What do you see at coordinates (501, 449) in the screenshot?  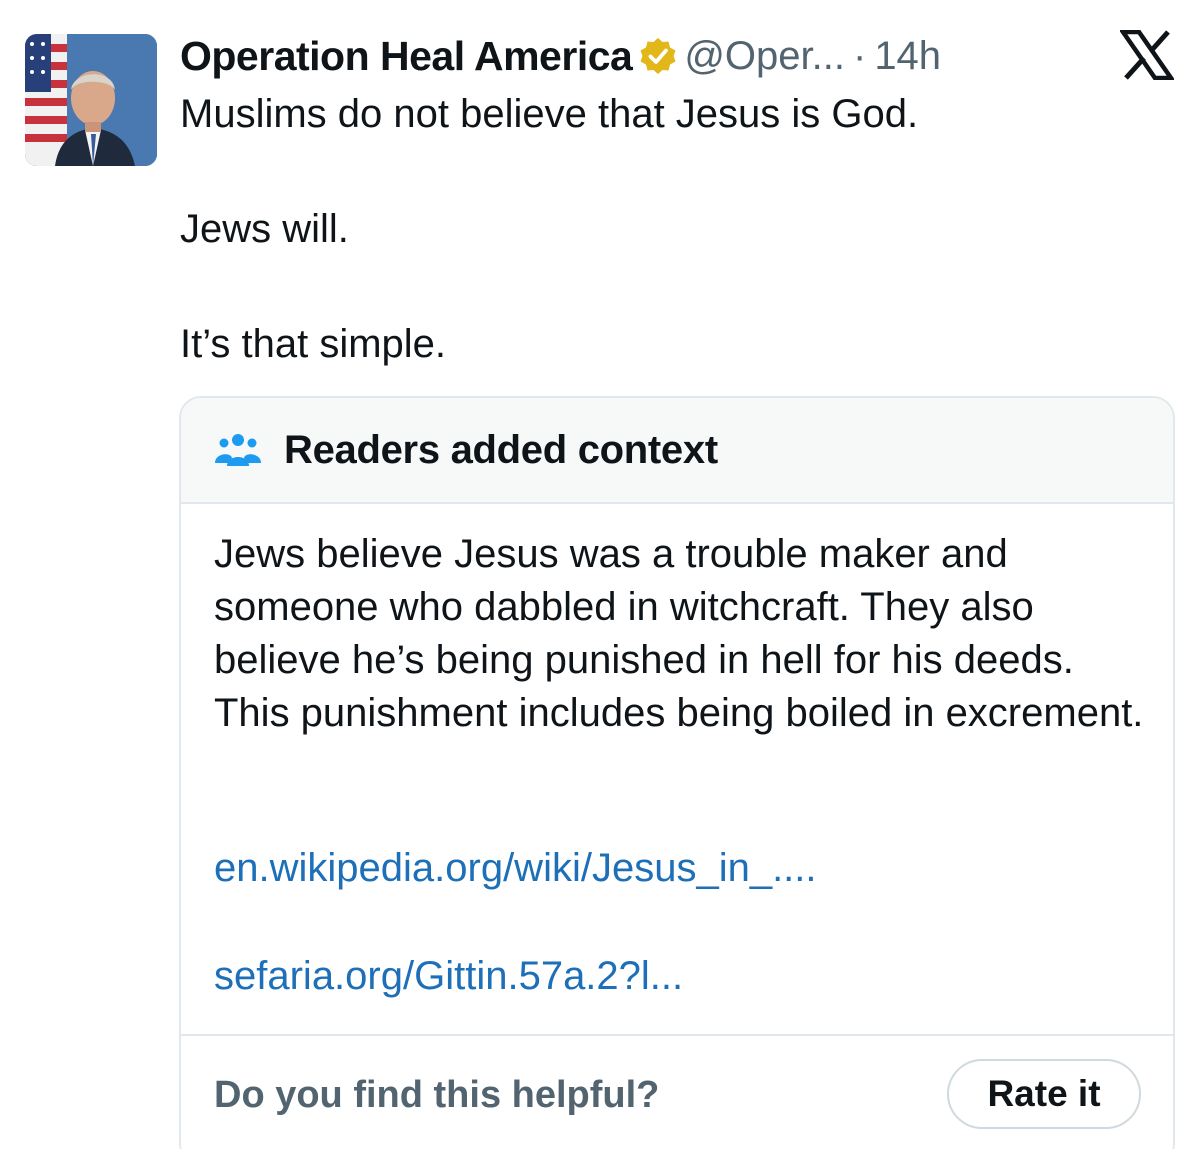 I see `community-note-title: Readers added context` at bounding box center [501, 449].